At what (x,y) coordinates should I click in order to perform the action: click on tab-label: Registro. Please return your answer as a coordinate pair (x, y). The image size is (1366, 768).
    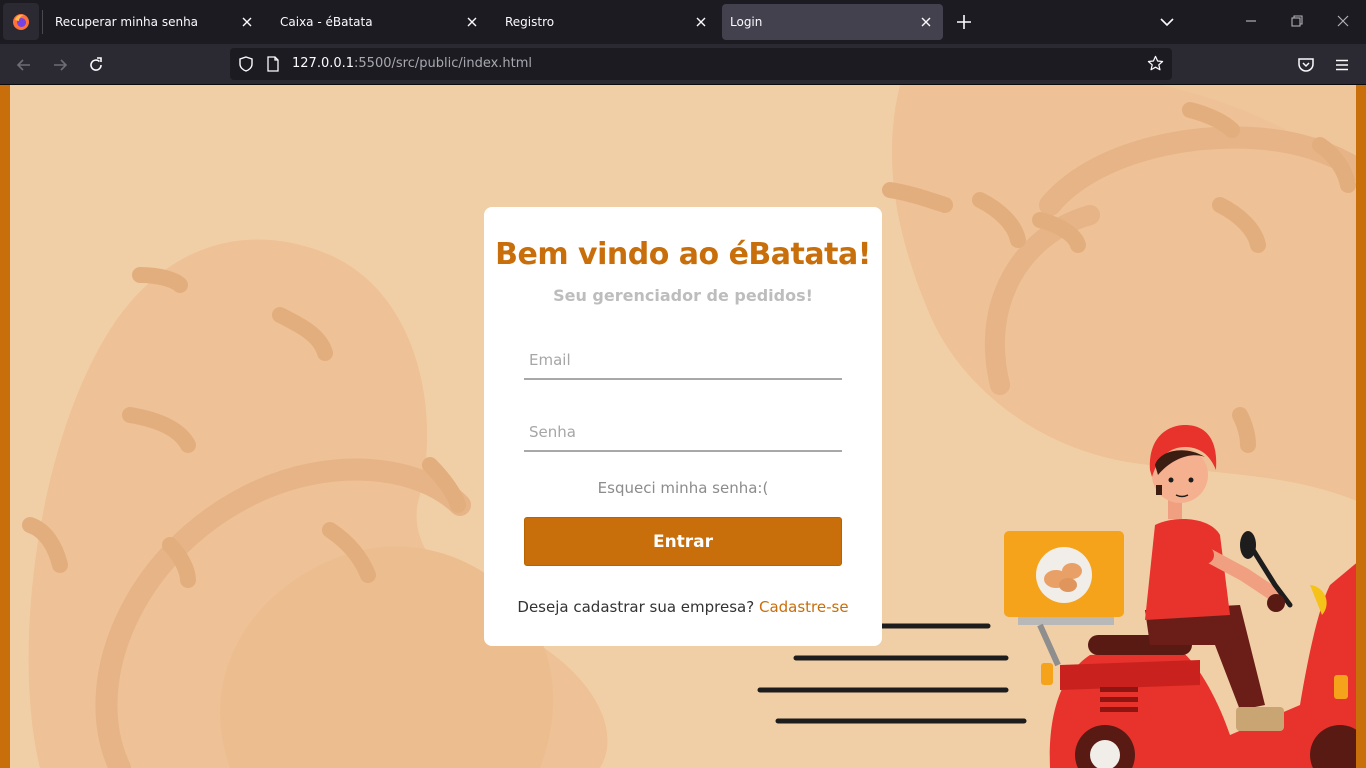
    Looking at the image, I should click on (530, 22).